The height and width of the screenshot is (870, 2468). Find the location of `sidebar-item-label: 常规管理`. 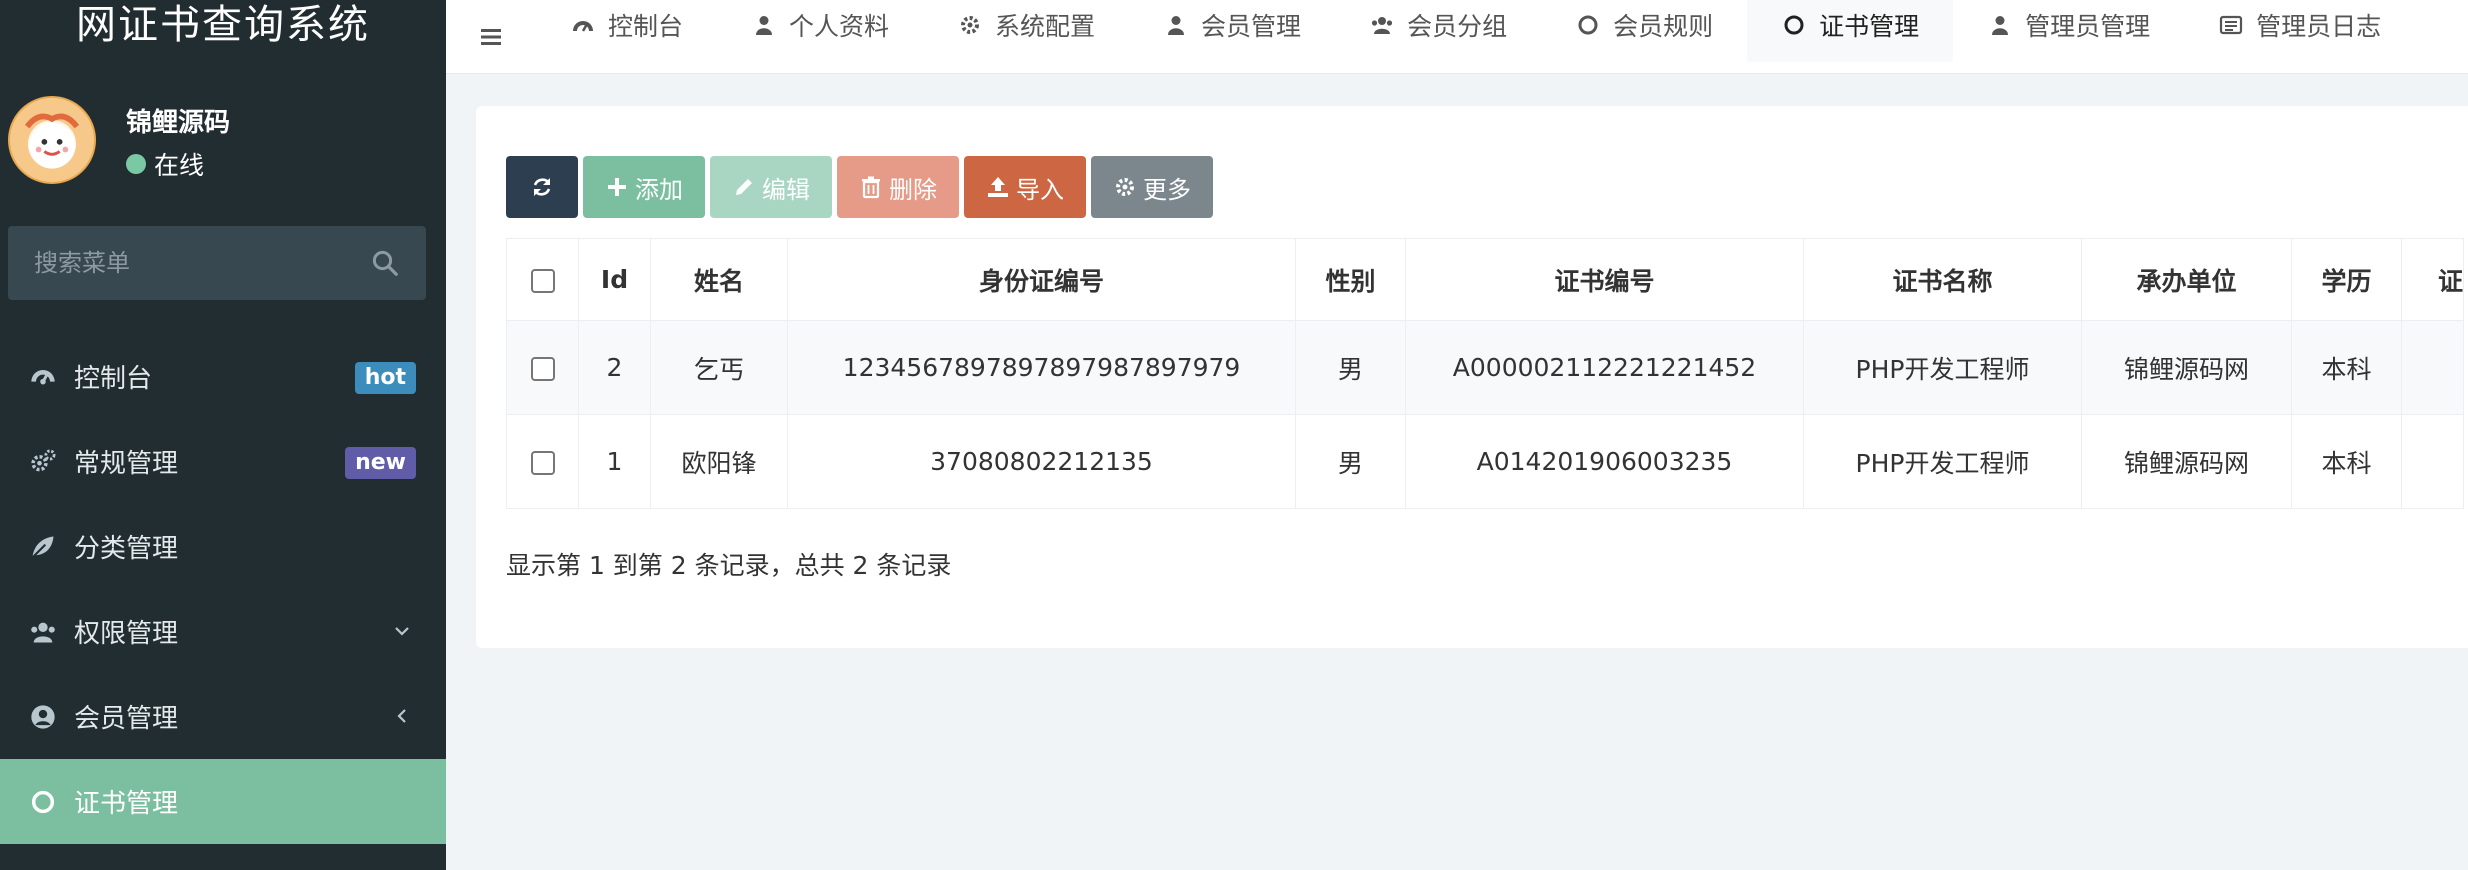

sidebar-item-label: 常规管理 is located at coordinates (126, 464).